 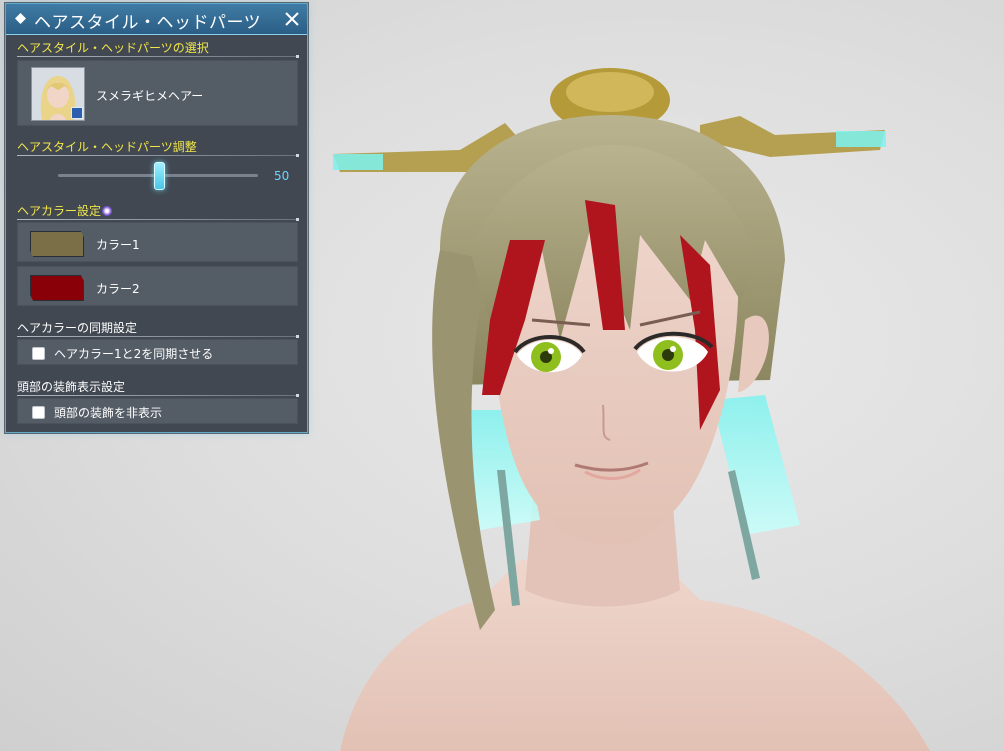 What do you see at coordinates (158, 211) in the screenshot?
I see `hair-color-heading: ヘアカラー設定` at bounding box center [158, 211].